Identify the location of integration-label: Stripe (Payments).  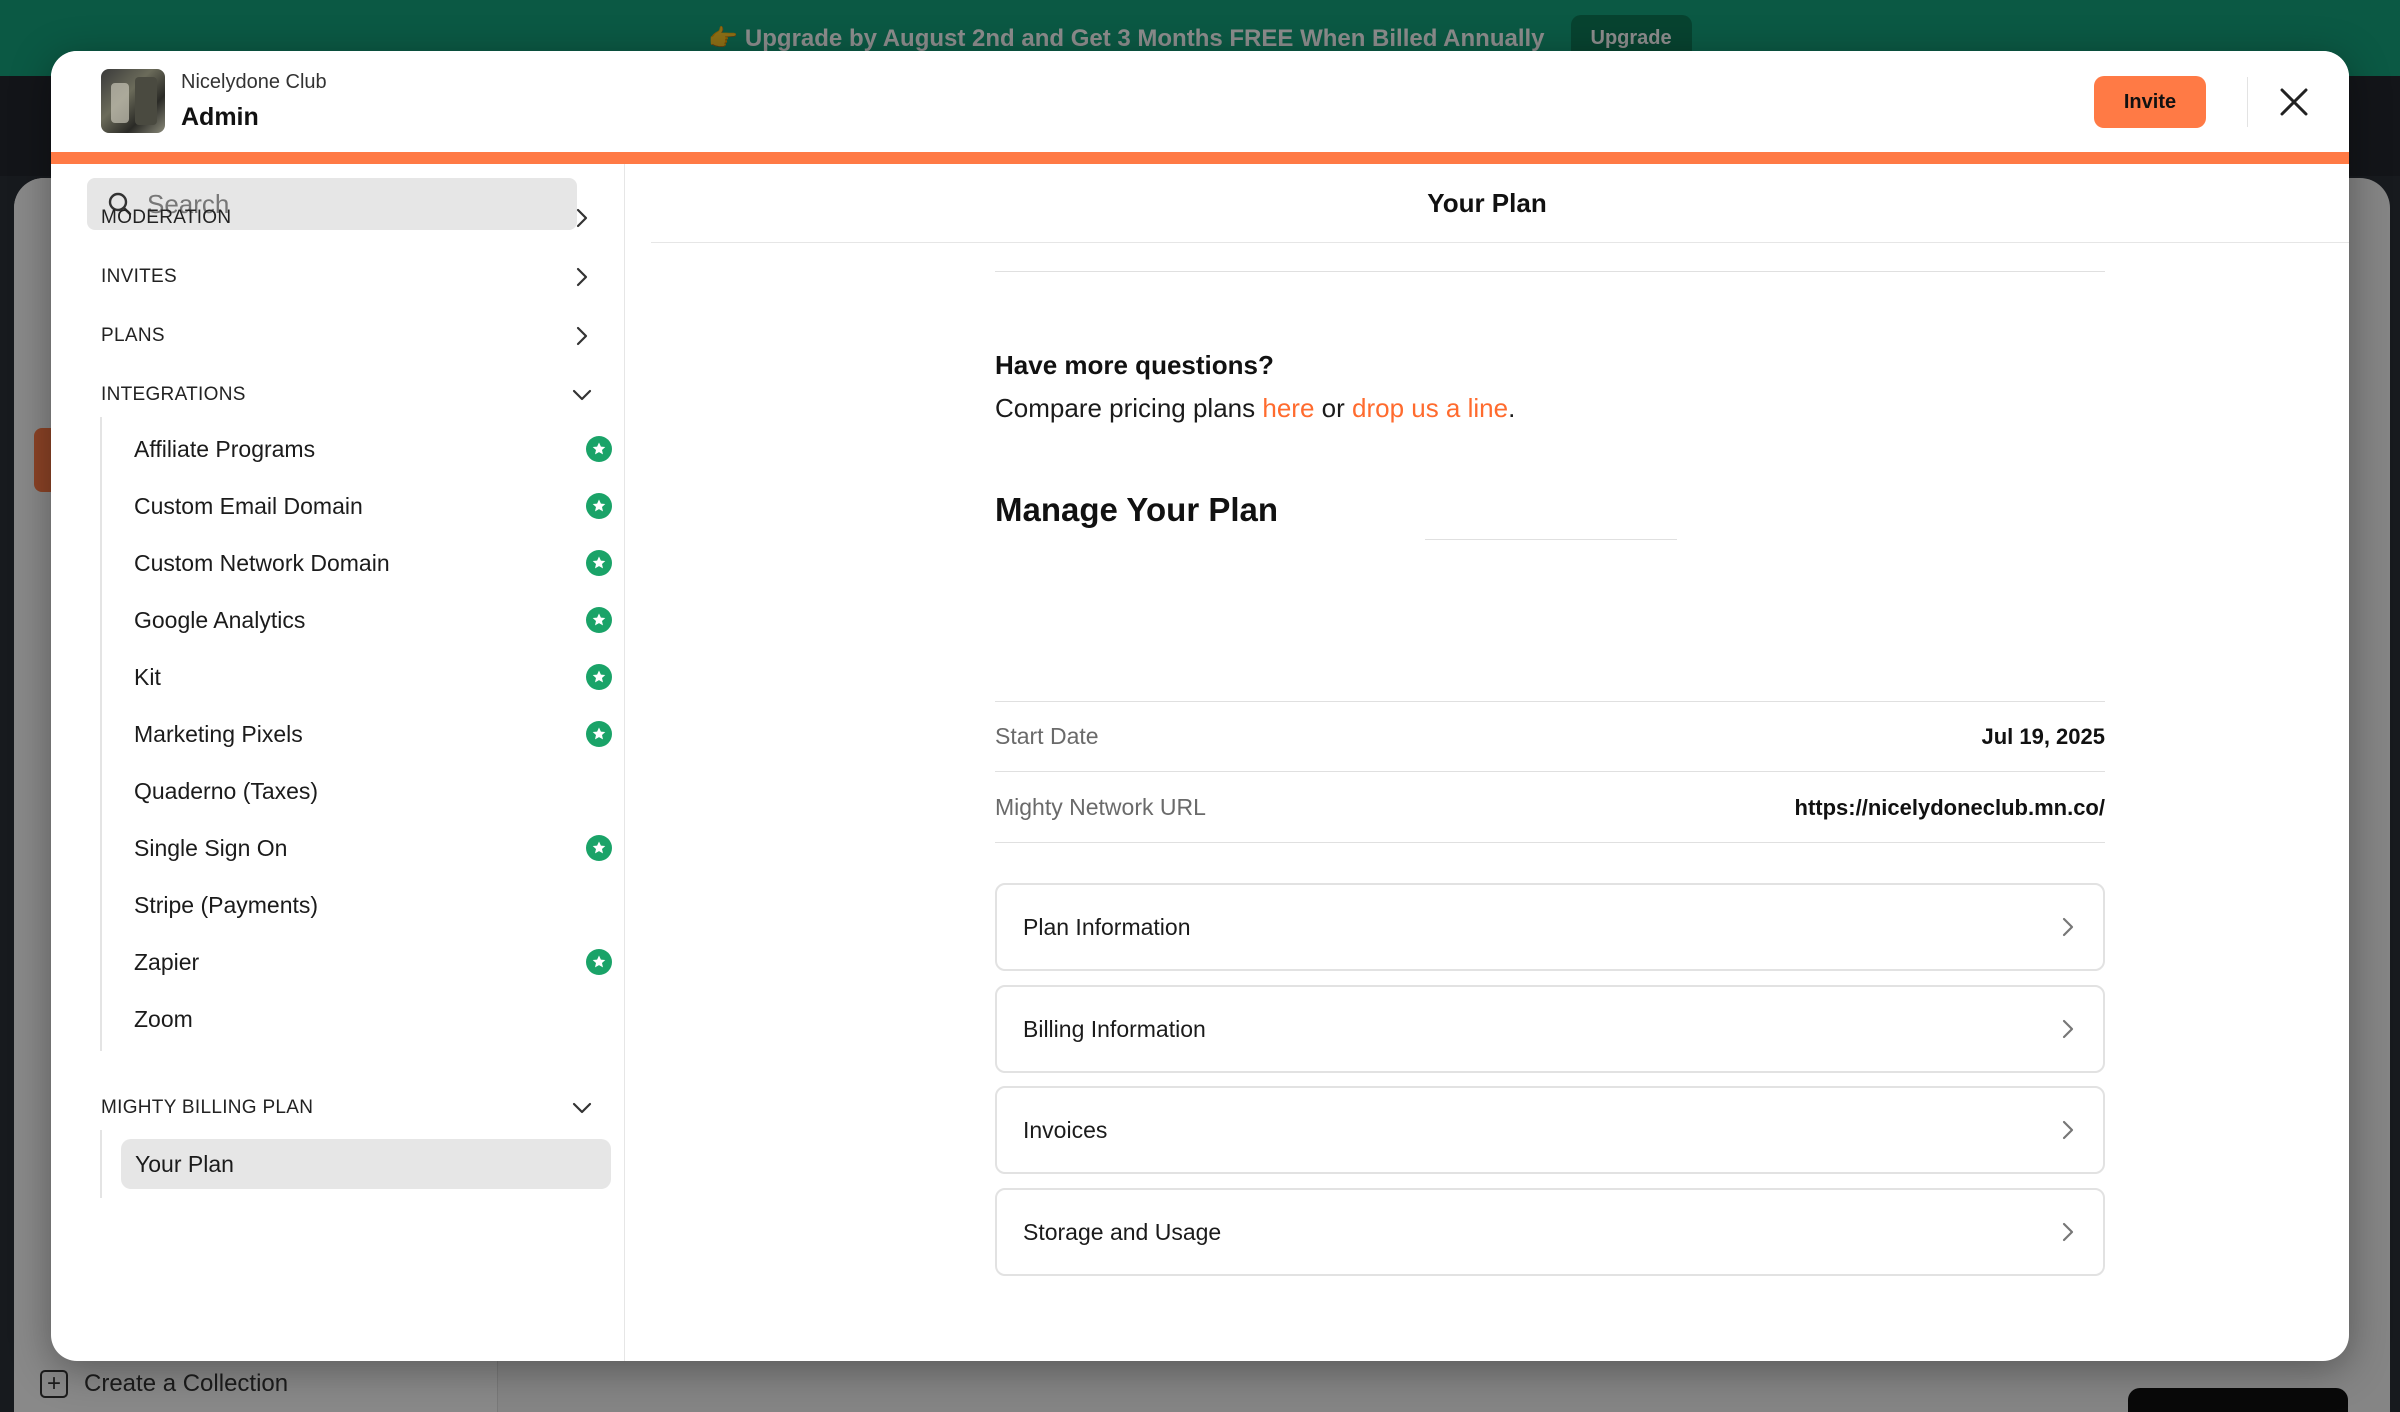
(226, 904).